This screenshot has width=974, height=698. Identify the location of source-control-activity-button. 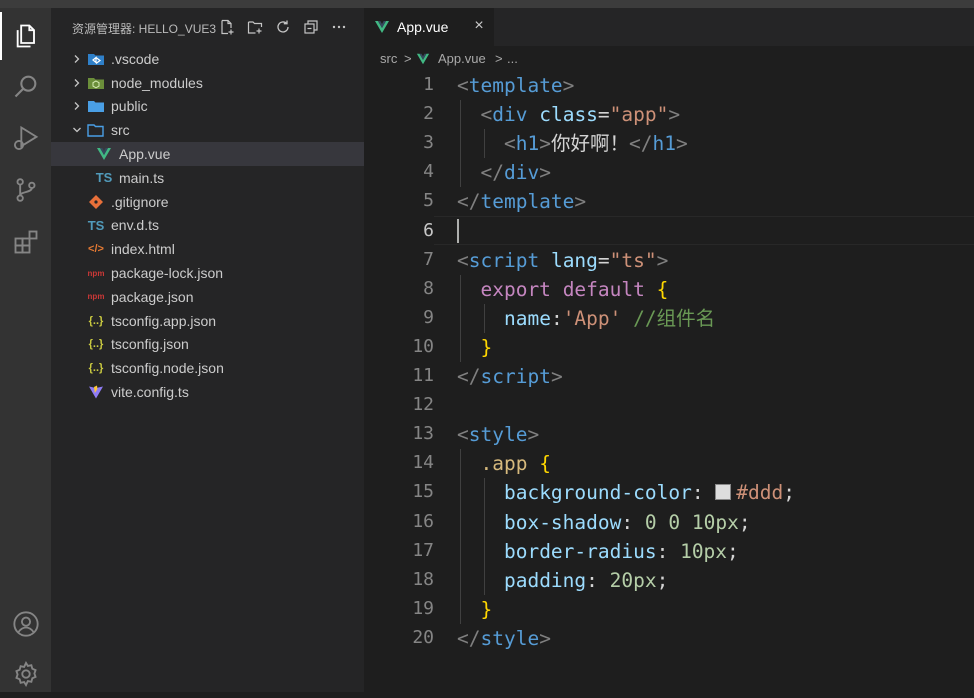
(25, 190).